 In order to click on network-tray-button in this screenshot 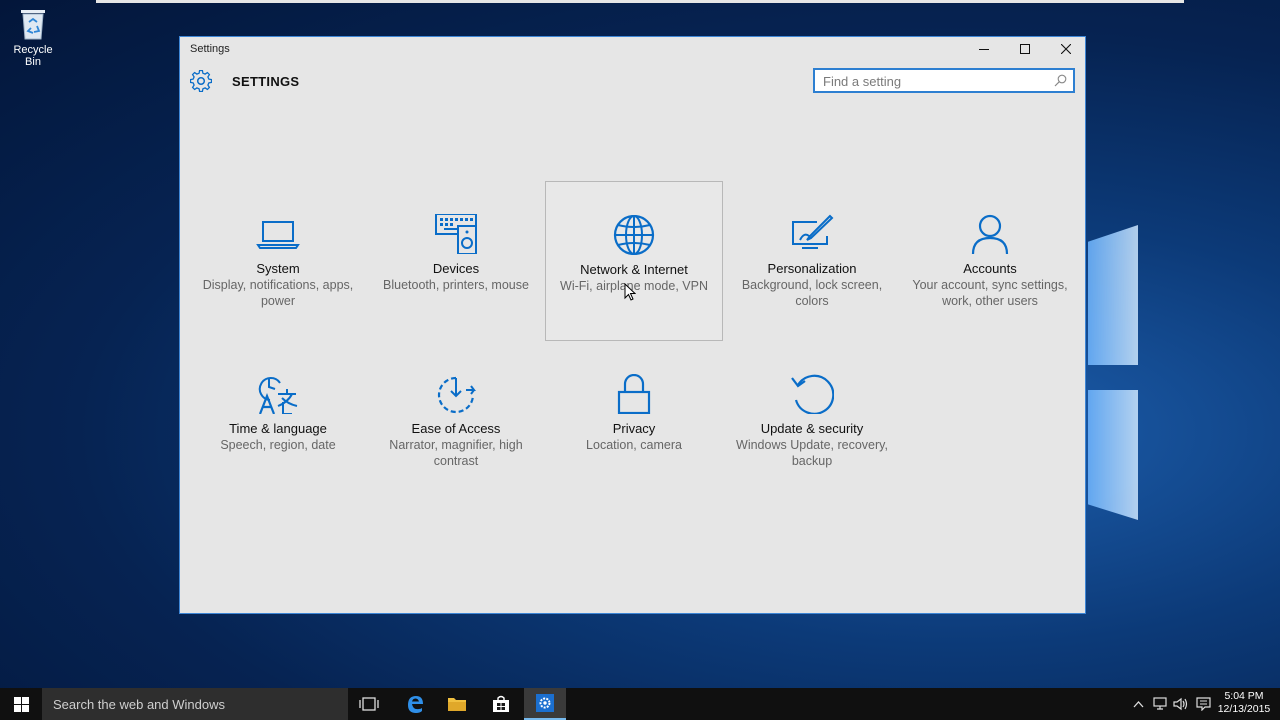, I will do `click(1160, 704)`.